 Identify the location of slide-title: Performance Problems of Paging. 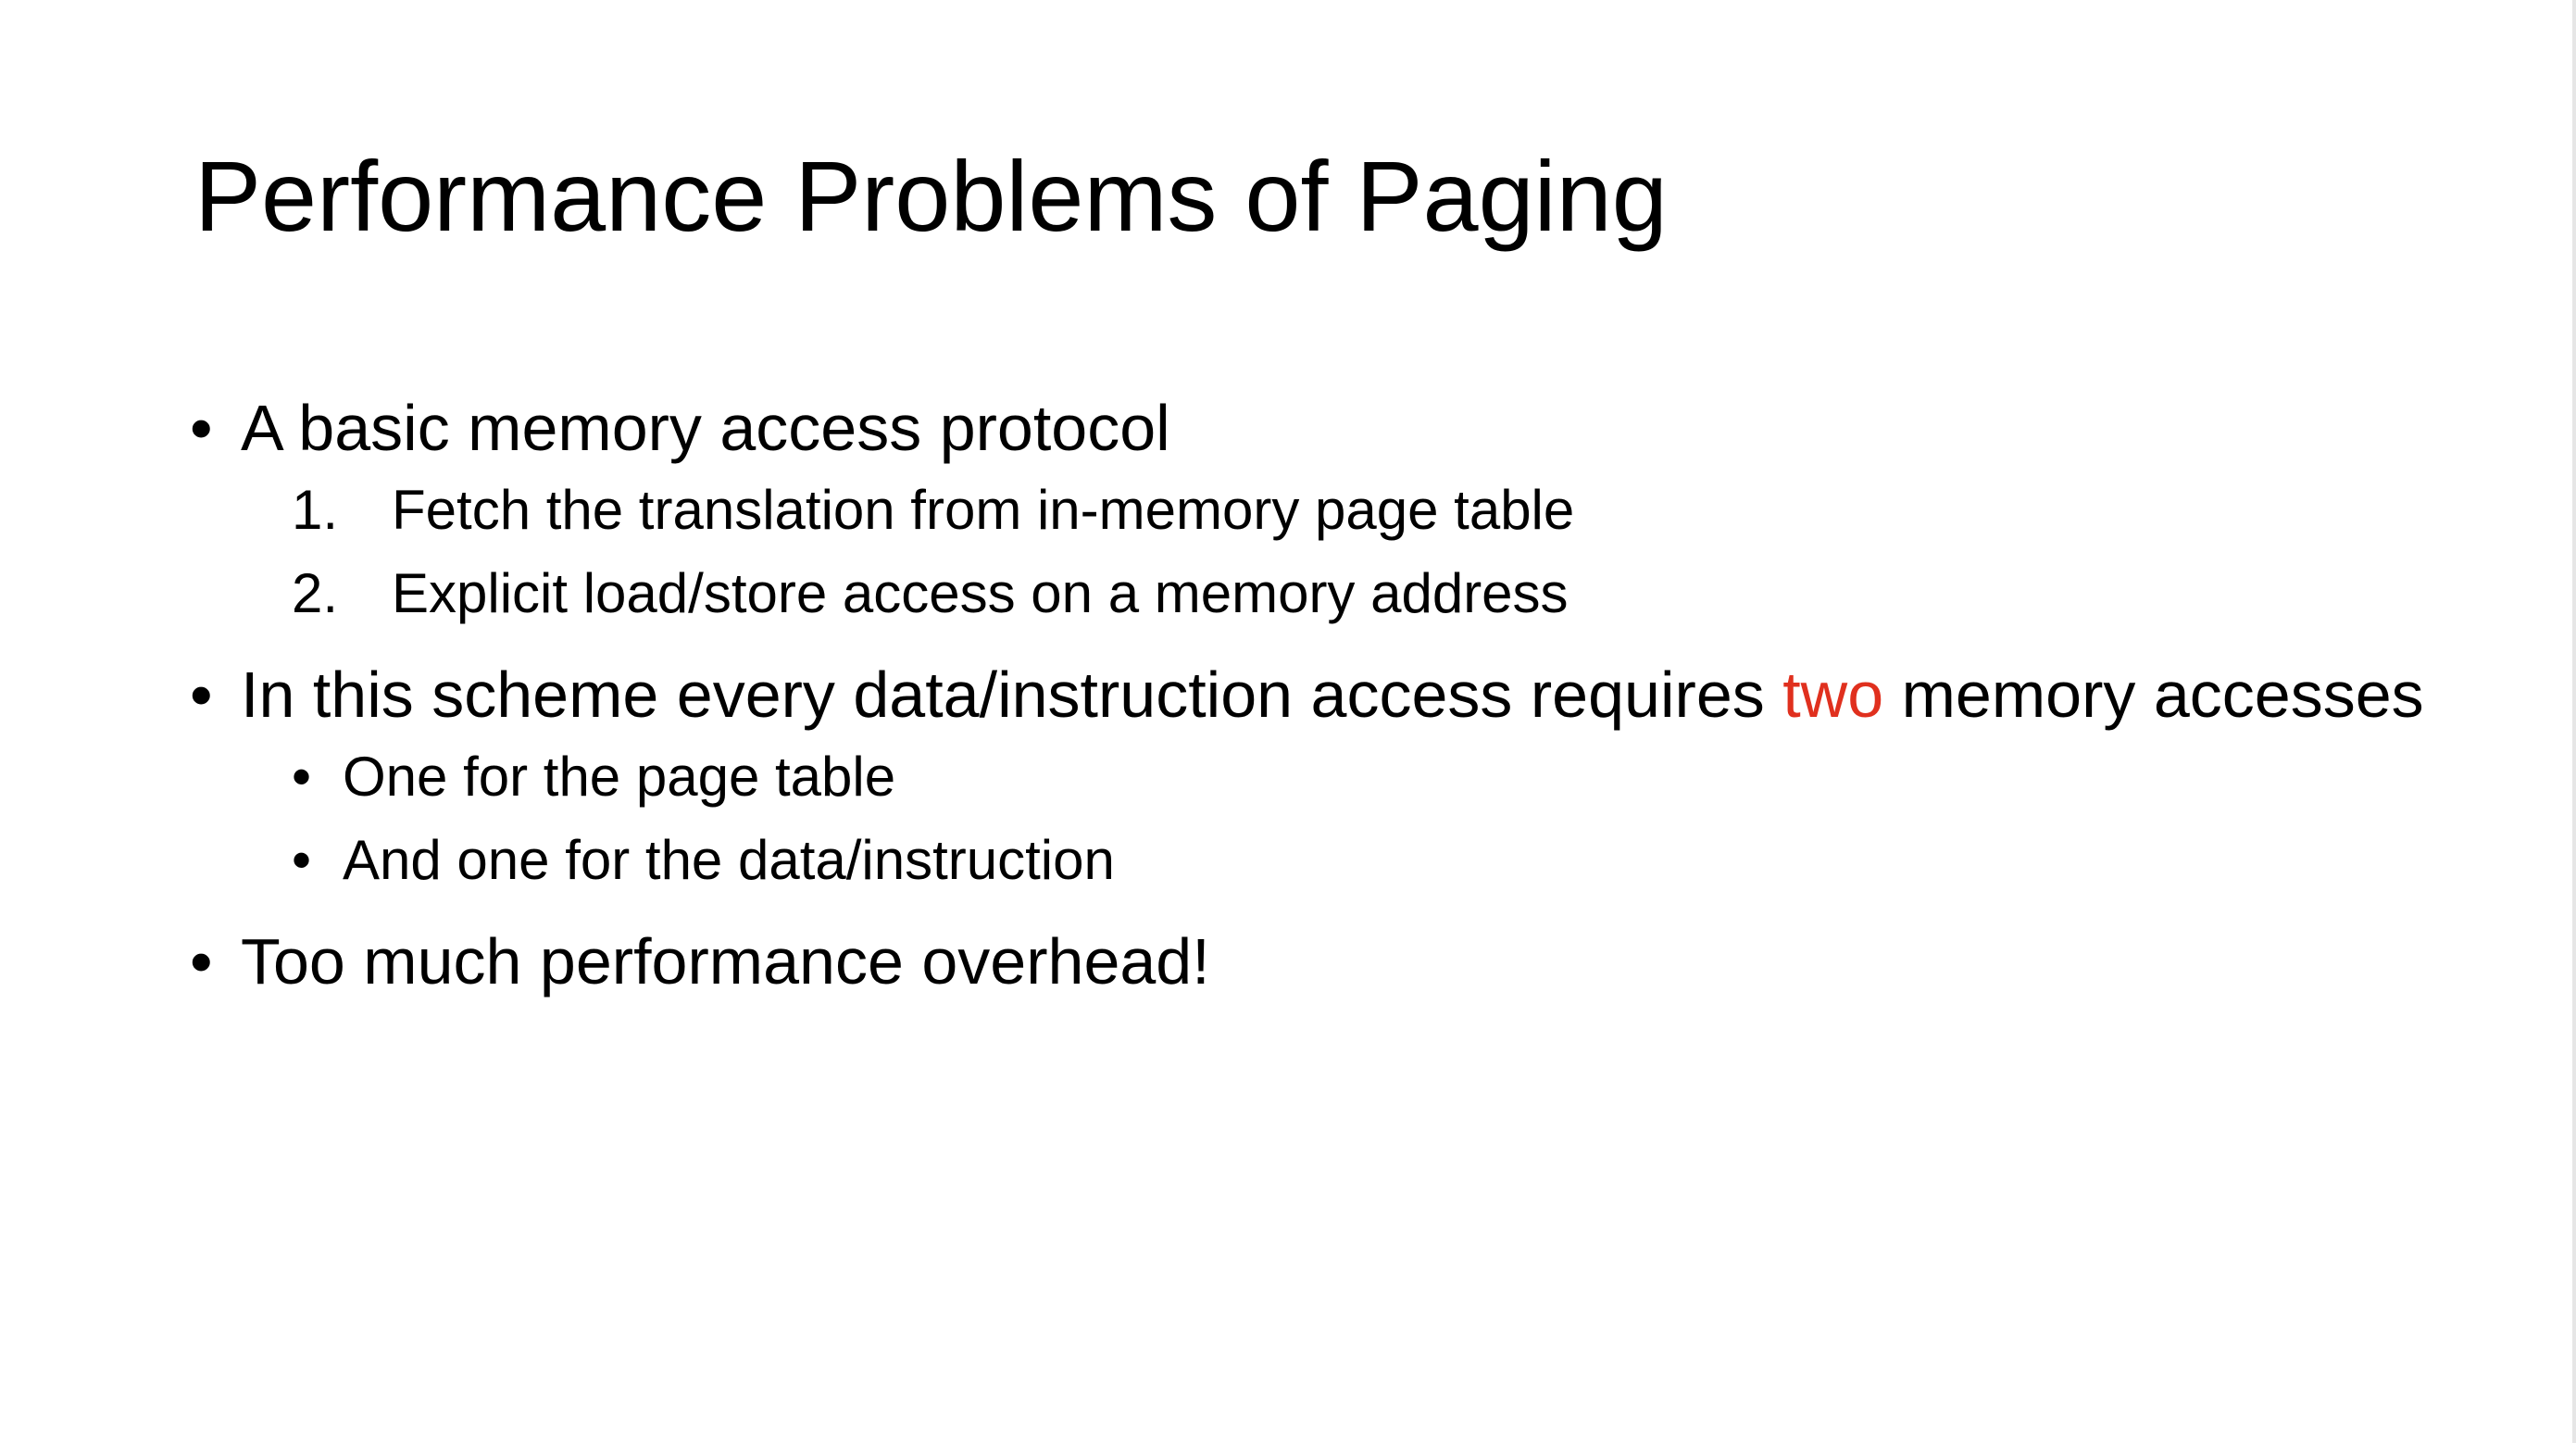
(931, 196).